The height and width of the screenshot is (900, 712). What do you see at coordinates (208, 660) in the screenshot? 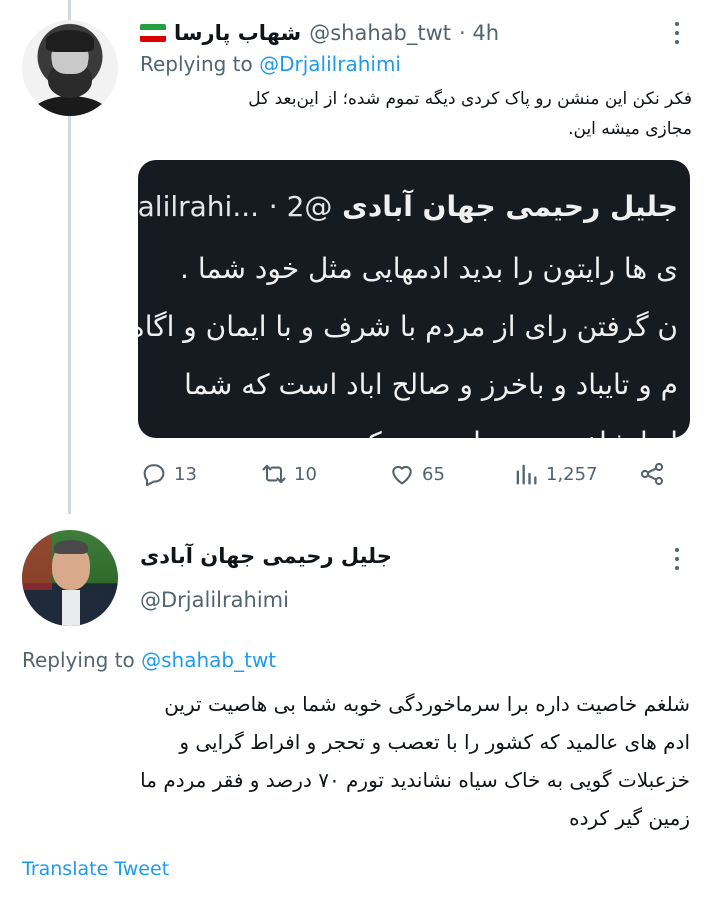
I see `replying-handle-link: @shahab_twt` at bounding box center [208, 660].